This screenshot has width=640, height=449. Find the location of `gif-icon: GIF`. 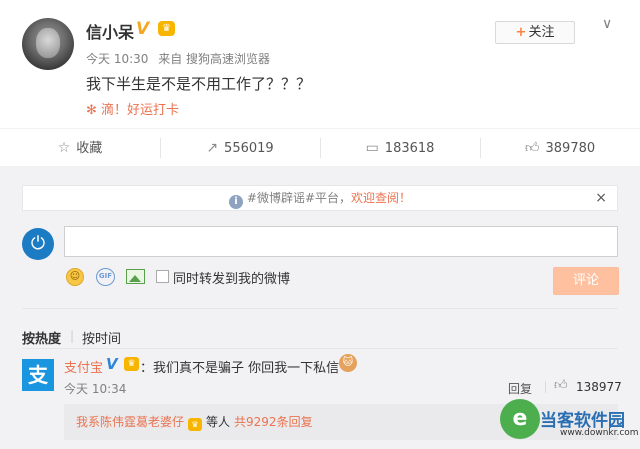

gif-icon: GIF is located at coordinates (105, 277).